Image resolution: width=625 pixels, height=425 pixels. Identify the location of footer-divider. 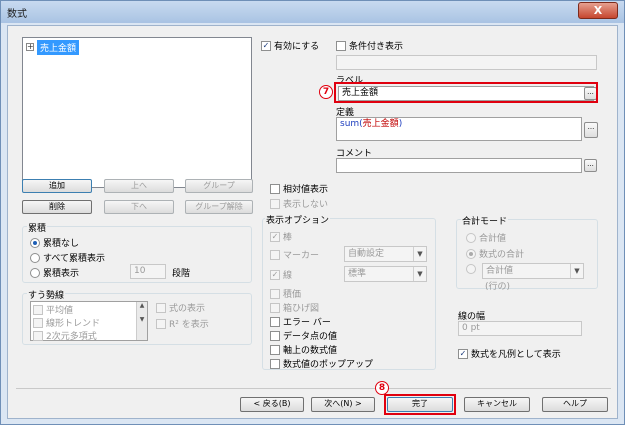
(313, 388).